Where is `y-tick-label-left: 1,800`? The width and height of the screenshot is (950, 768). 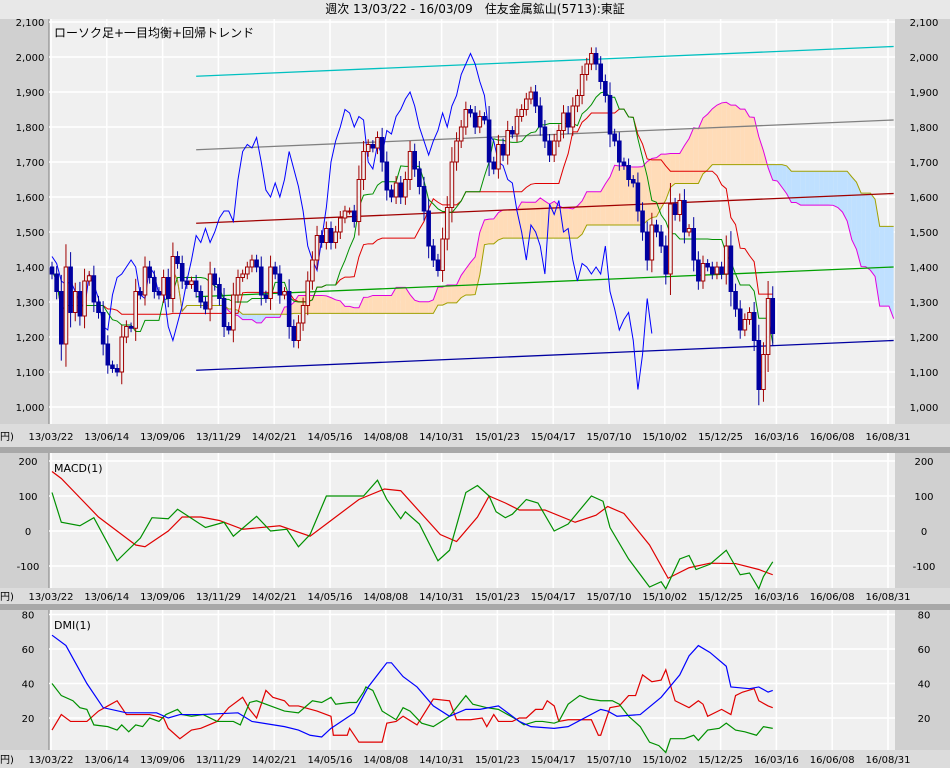 y-tick-label-left: 1,800 is located at coordinates (30, 128).